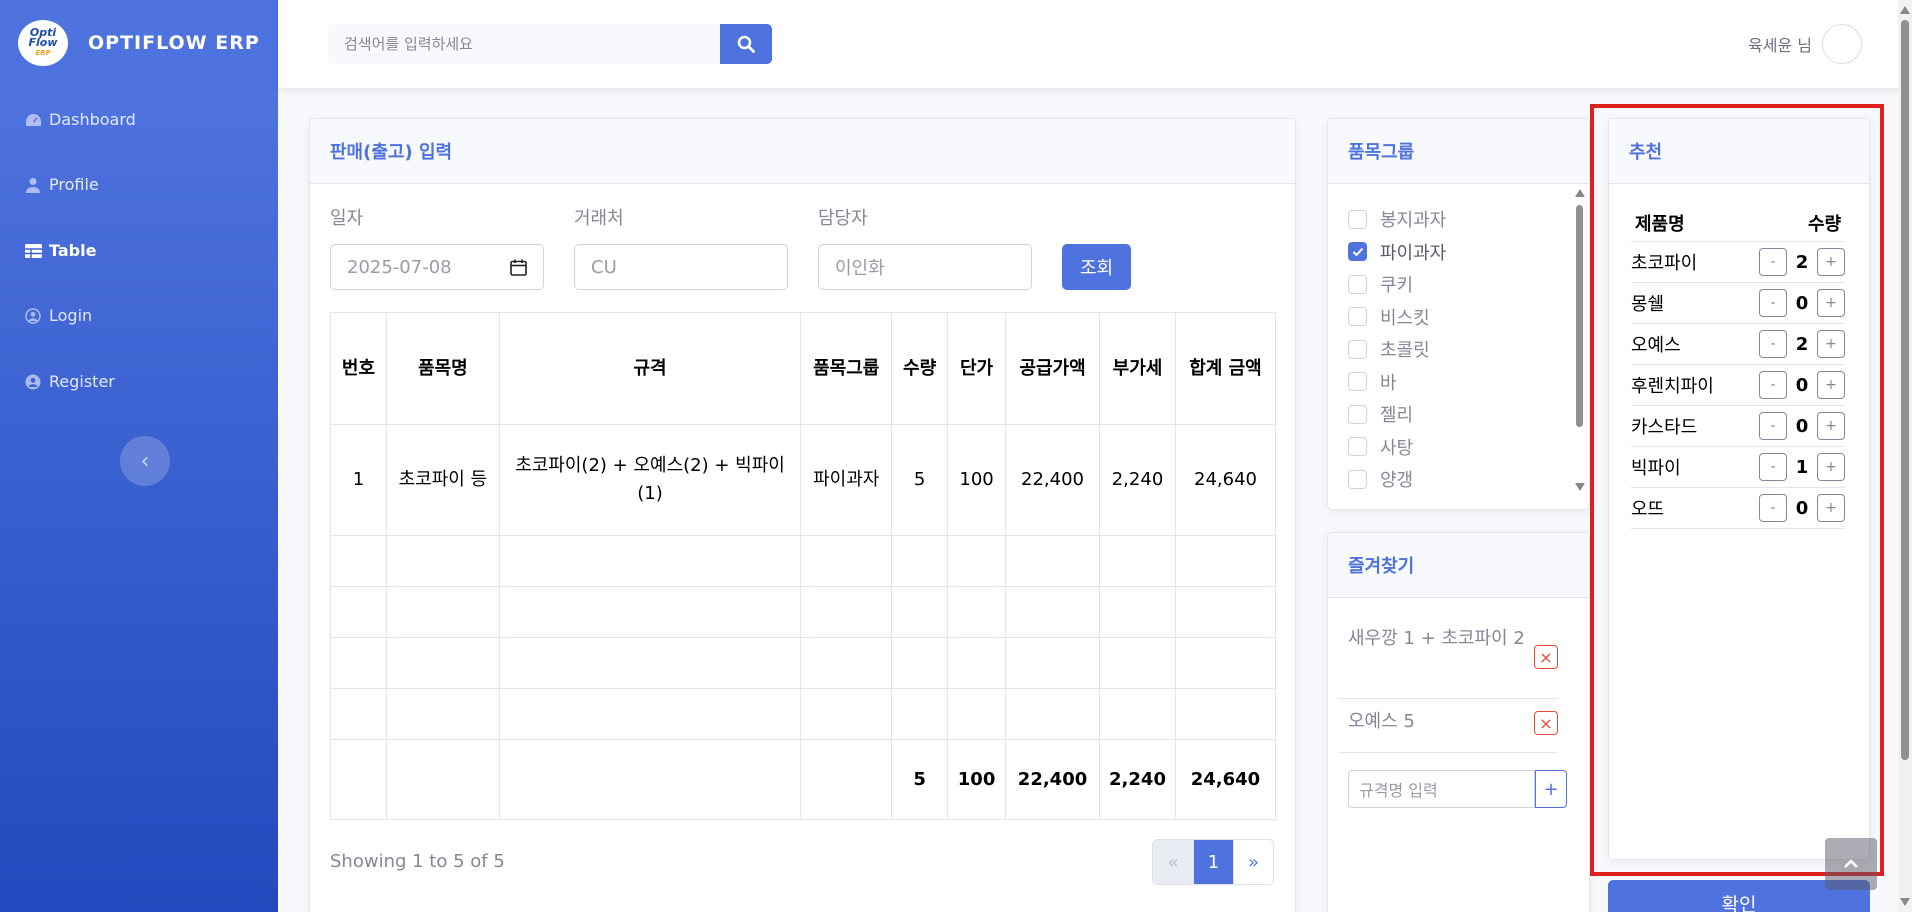  I want to click on checkbox-label: 초콜릿, so click(1405, 351).